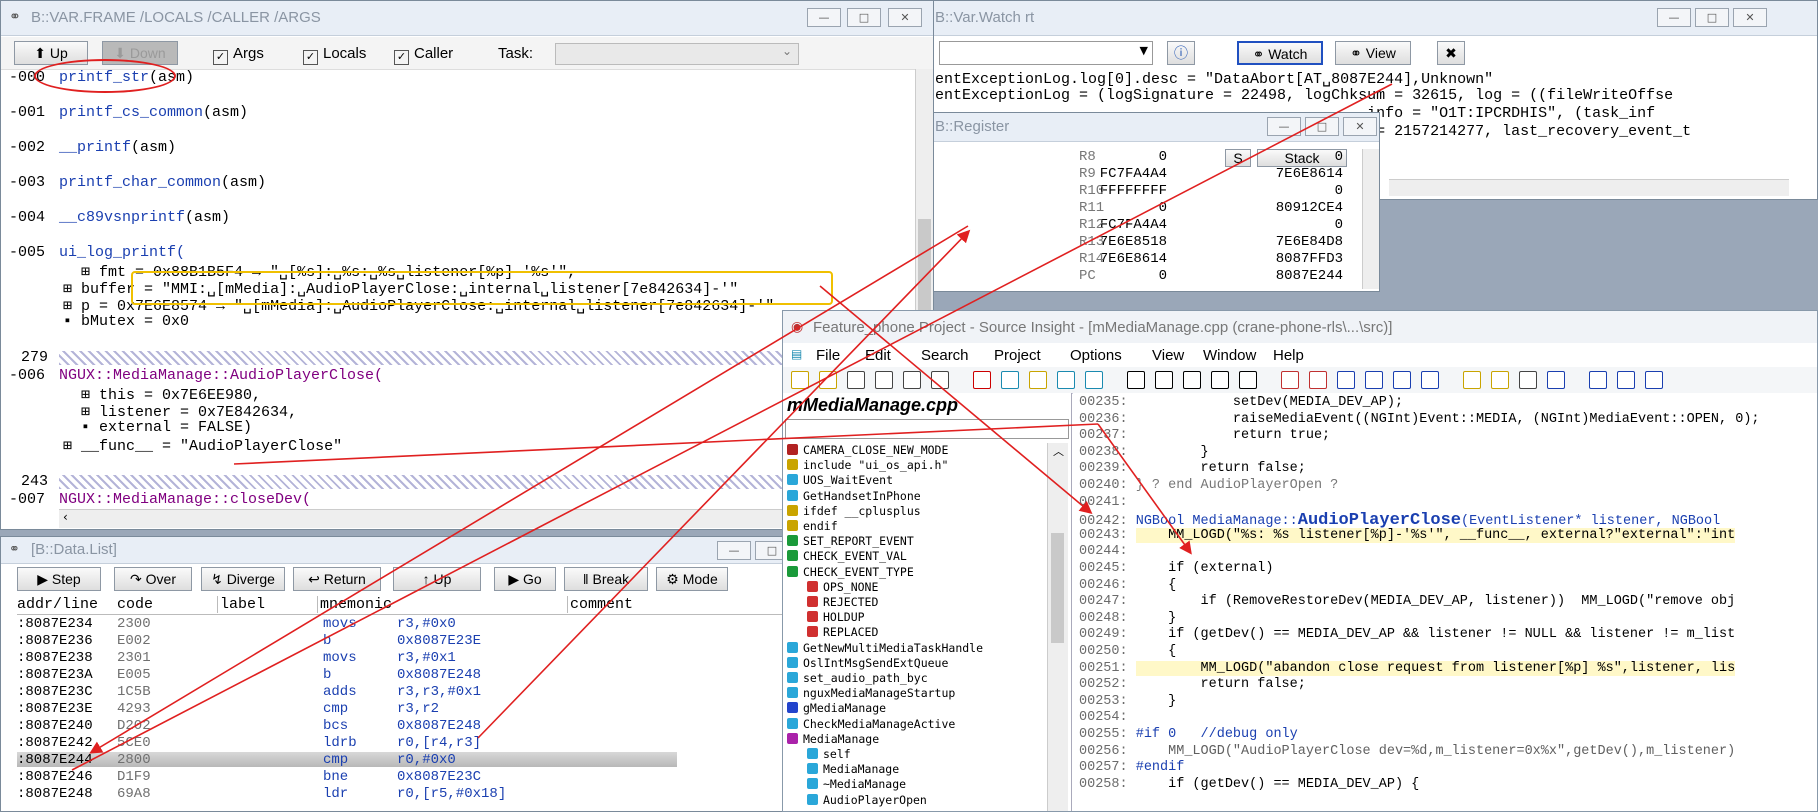 The image size is (1818, 812). Describe the element at coordinates (1556, 380) in the screenshot. I see `refresh-icon` at that location.